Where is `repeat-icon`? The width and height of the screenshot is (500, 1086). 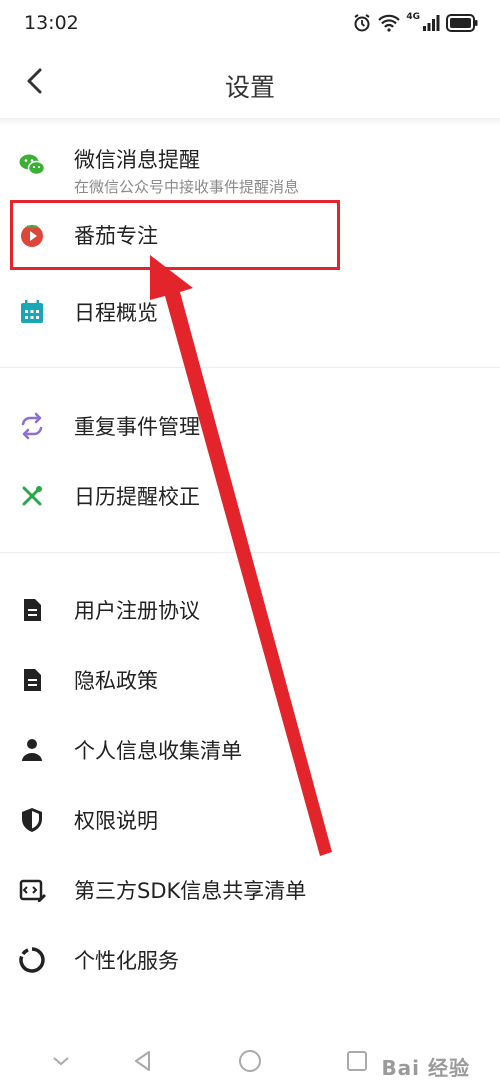 repeat-icon is located at coordinates (32, 426).